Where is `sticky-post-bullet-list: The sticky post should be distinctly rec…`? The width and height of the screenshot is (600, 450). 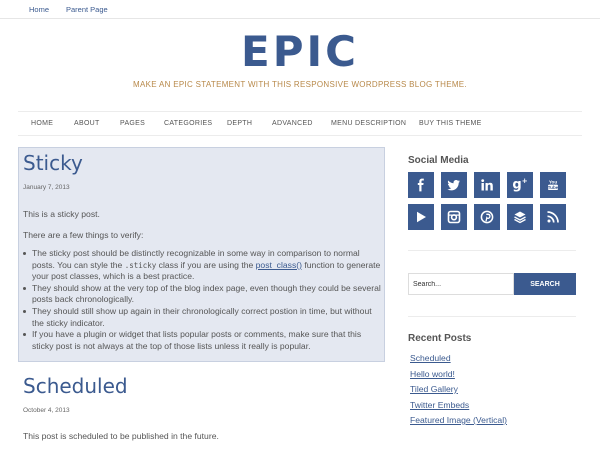
sticky-post-bullet-list: The sticky post should be distinctly rec… is located at coordinates (202, 300).